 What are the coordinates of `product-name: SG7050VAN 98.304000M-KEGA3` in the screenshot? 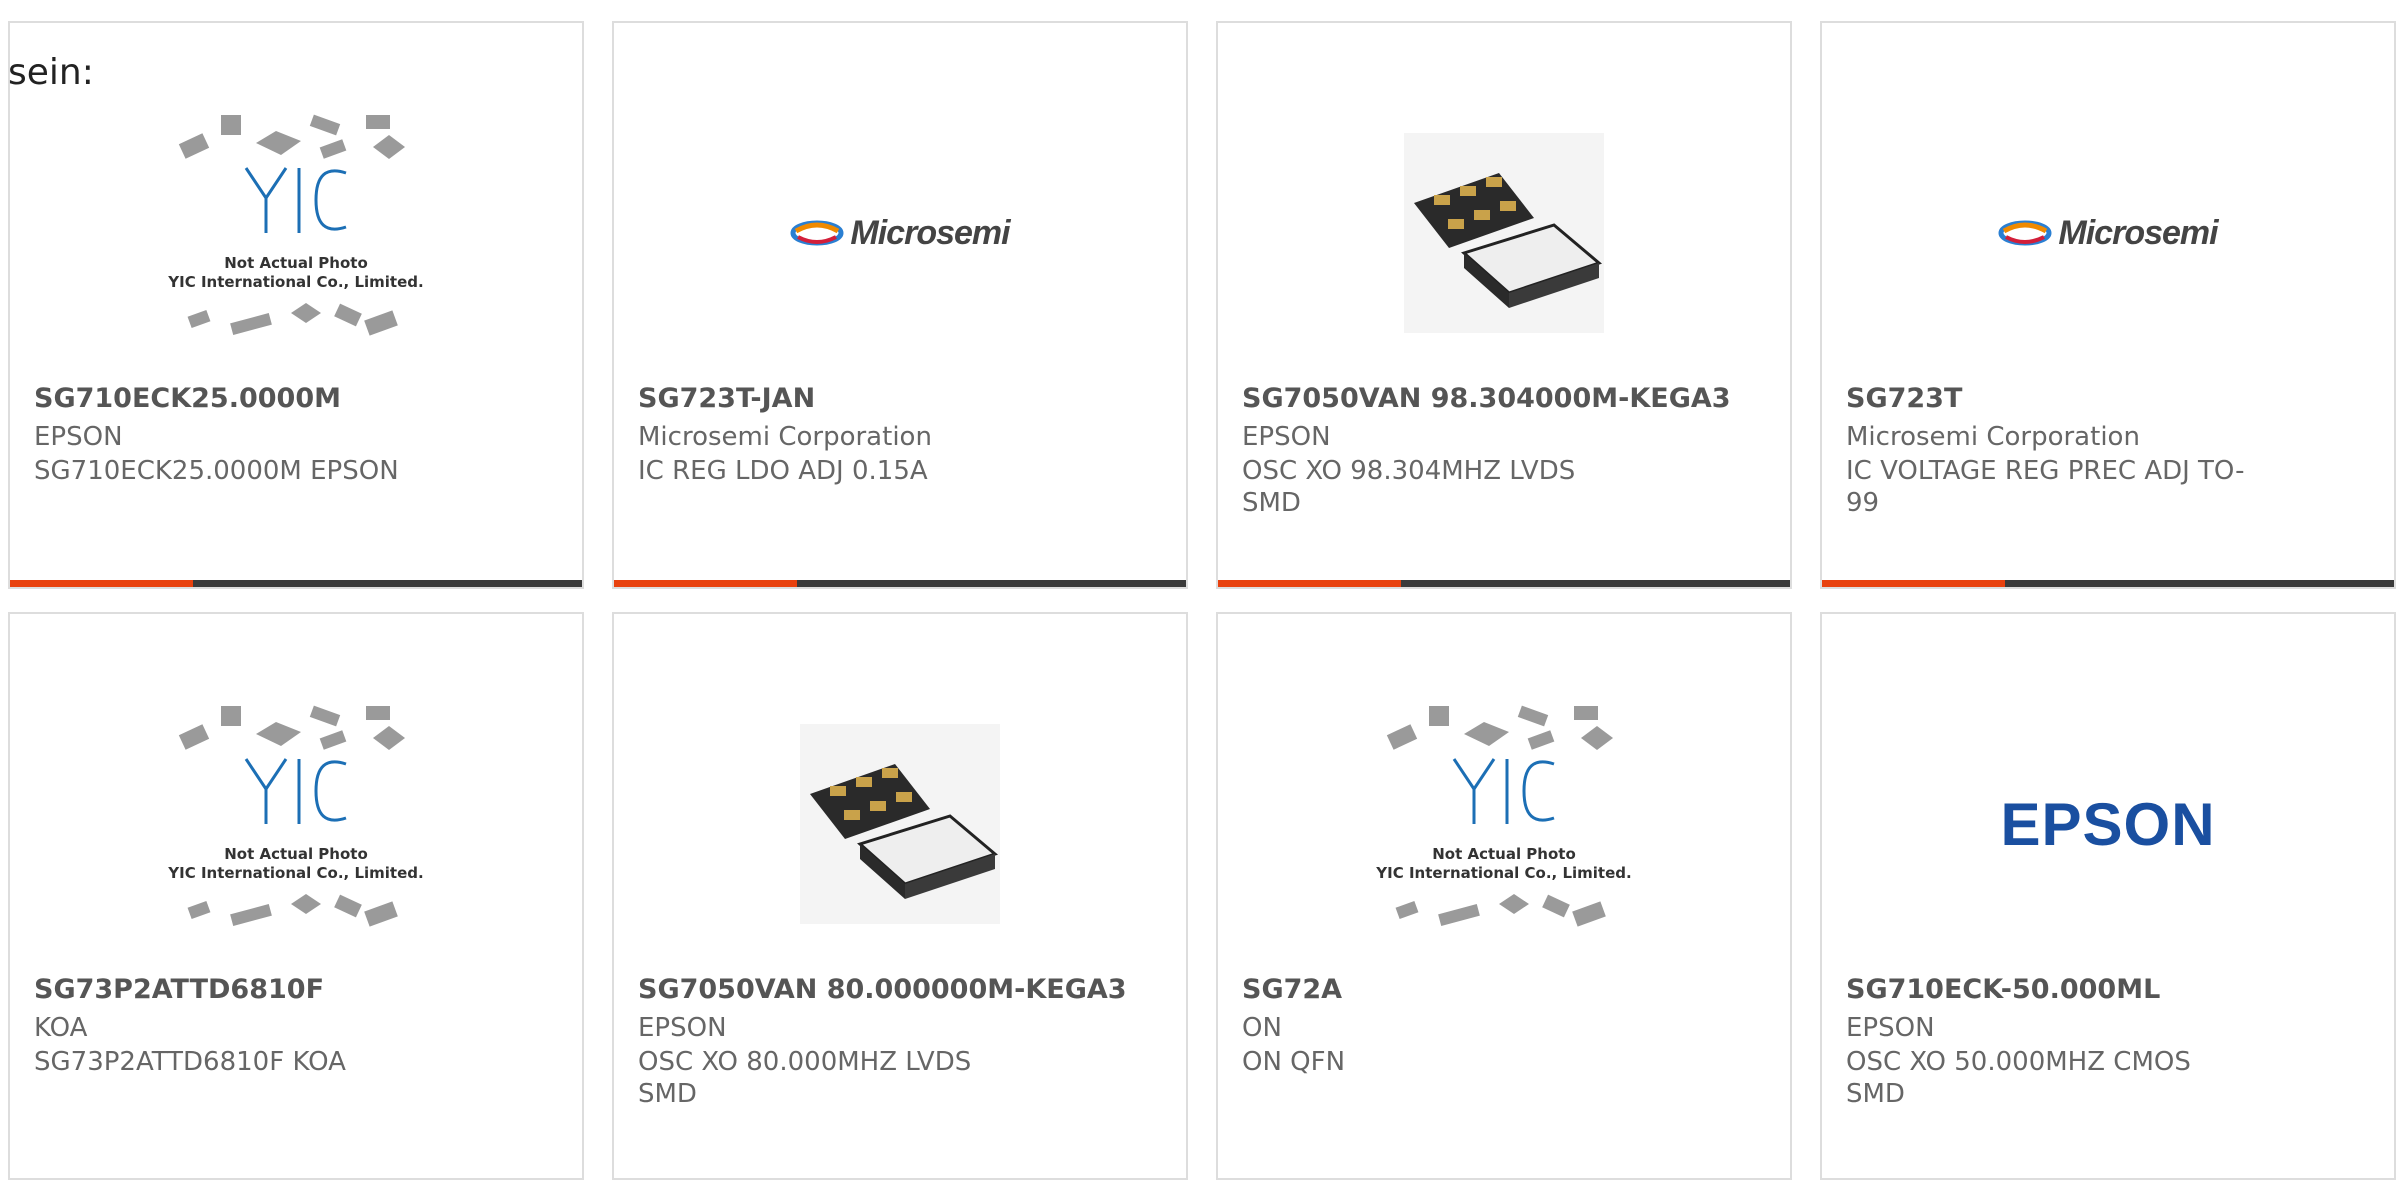 It's located at (1502, 398).